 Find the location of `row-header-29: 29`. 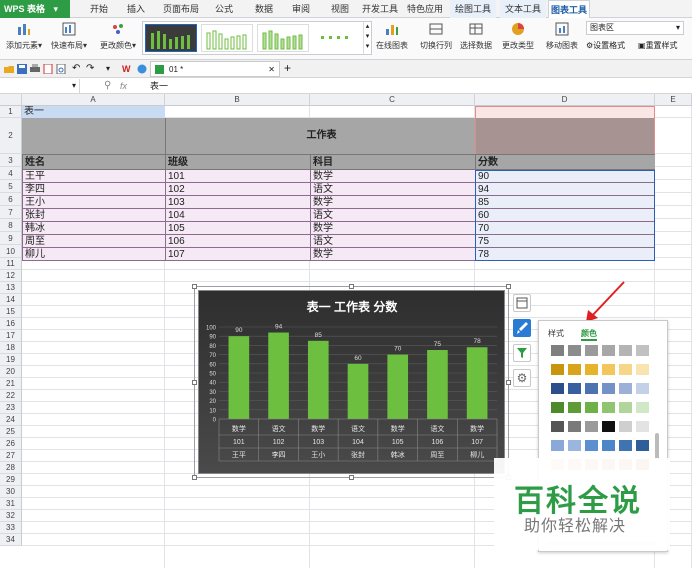

row-header-29: 29 is located at coordinates (11, 480).